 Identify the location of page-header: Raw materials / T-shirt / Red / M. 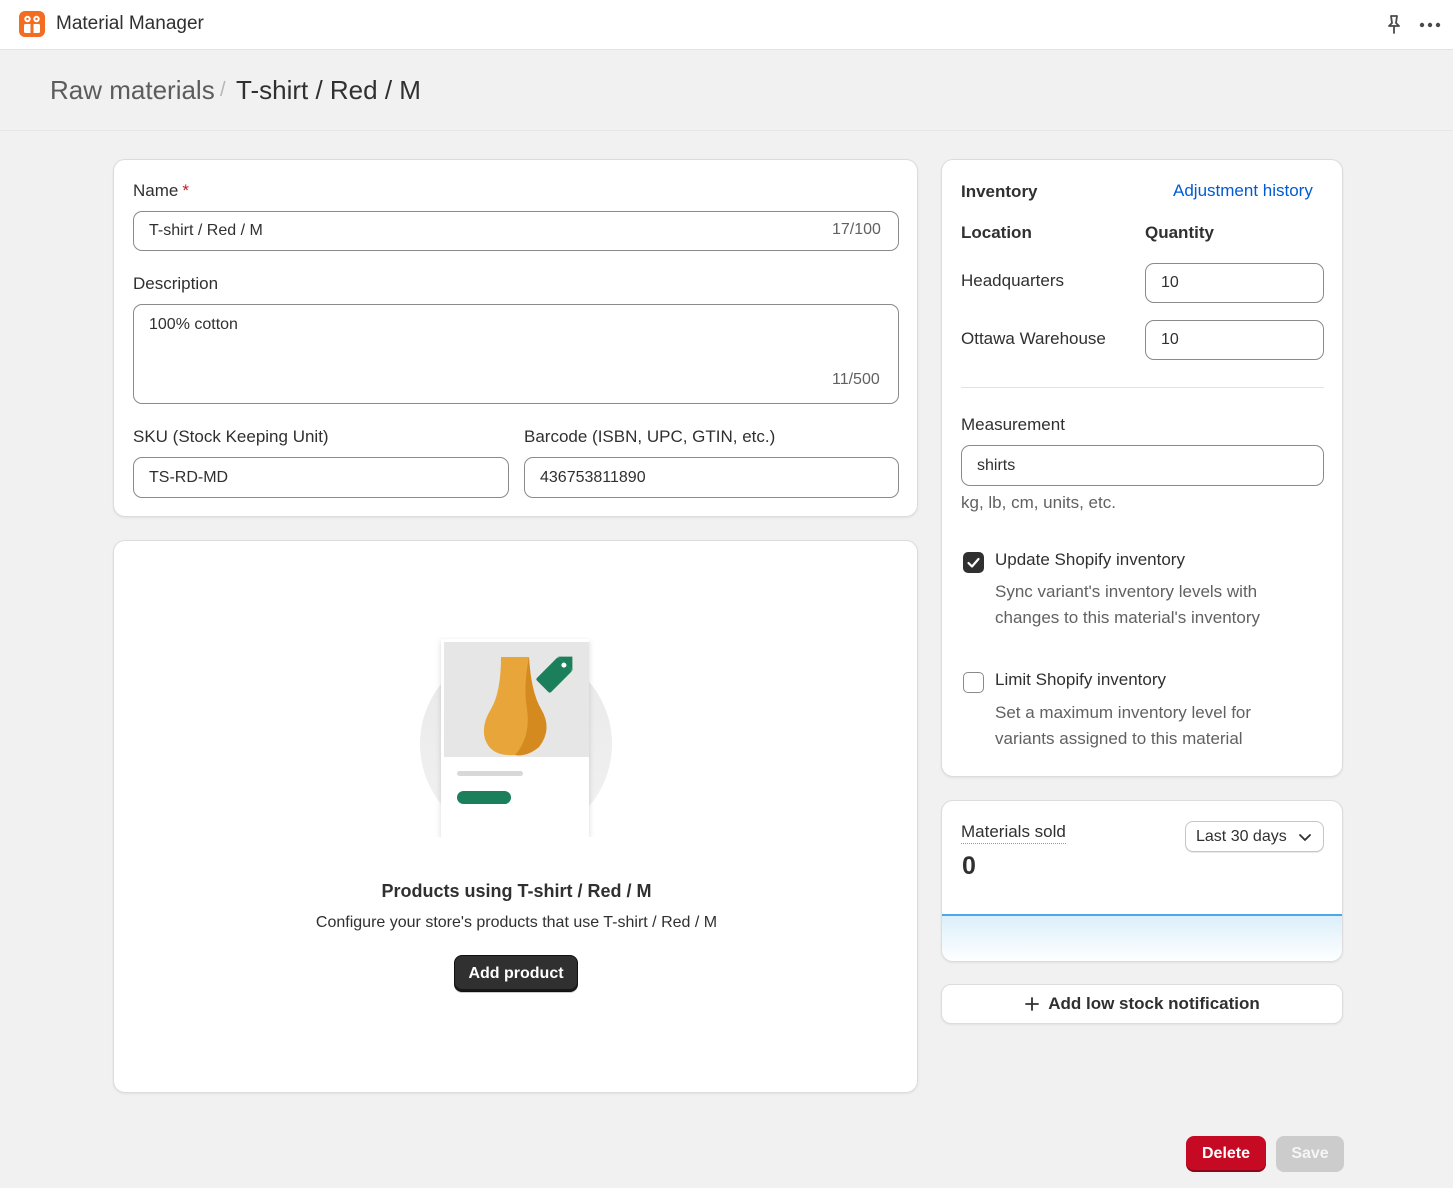
(726, 91).